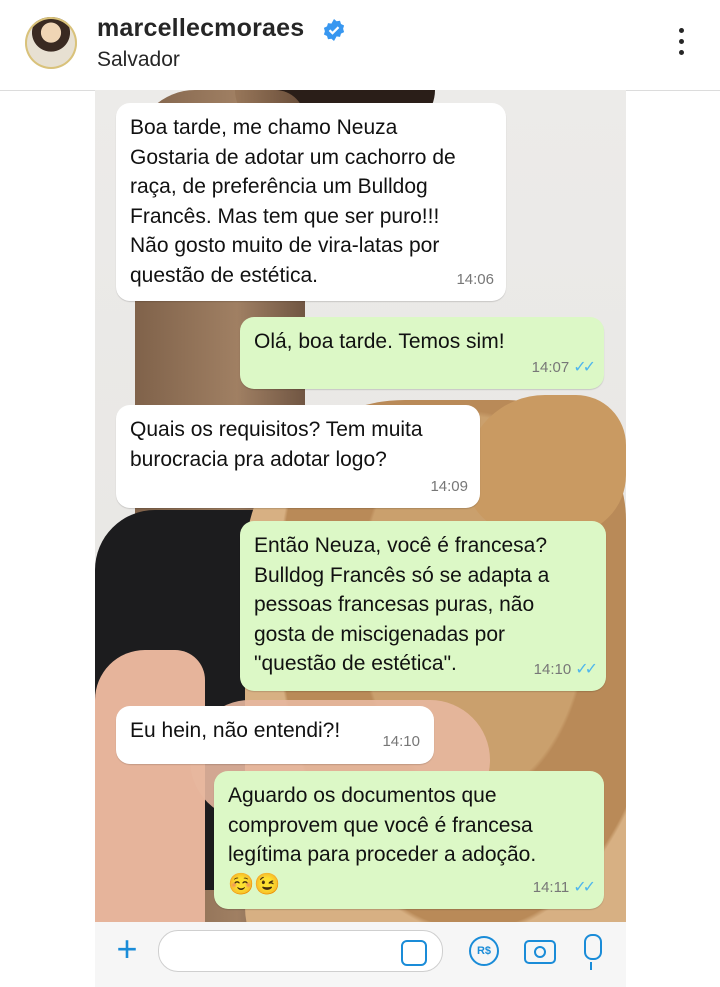 This screenshot has width=720, height=987. Describe the element at coordinates (593, 952) in the screenshot. I see `microphone-icon` at that location.